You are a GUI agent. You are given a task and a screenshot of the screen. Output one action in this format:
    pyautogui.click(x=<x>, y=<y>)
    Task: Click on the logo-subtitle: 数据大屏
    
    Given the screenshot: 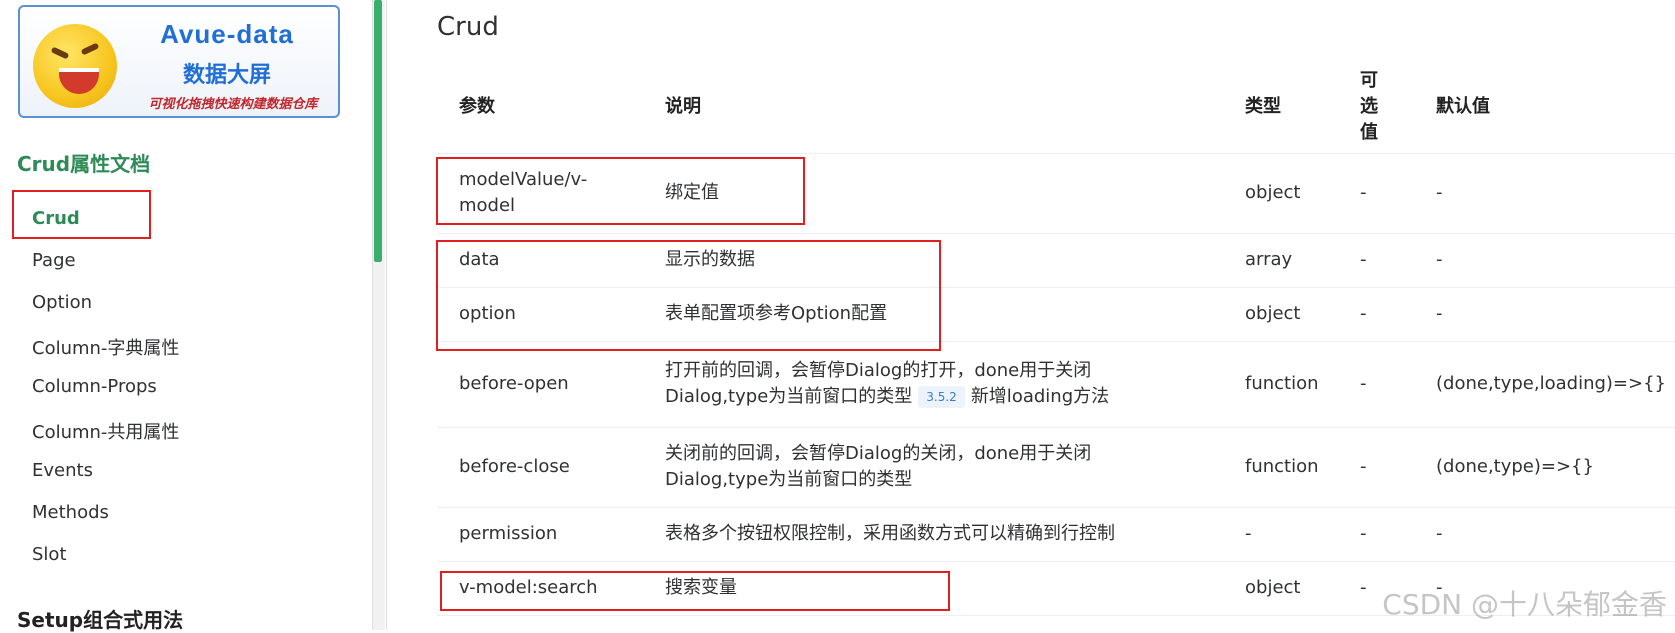 What is the action you would take?
    pyautogui.click(x=226, y=75)
    